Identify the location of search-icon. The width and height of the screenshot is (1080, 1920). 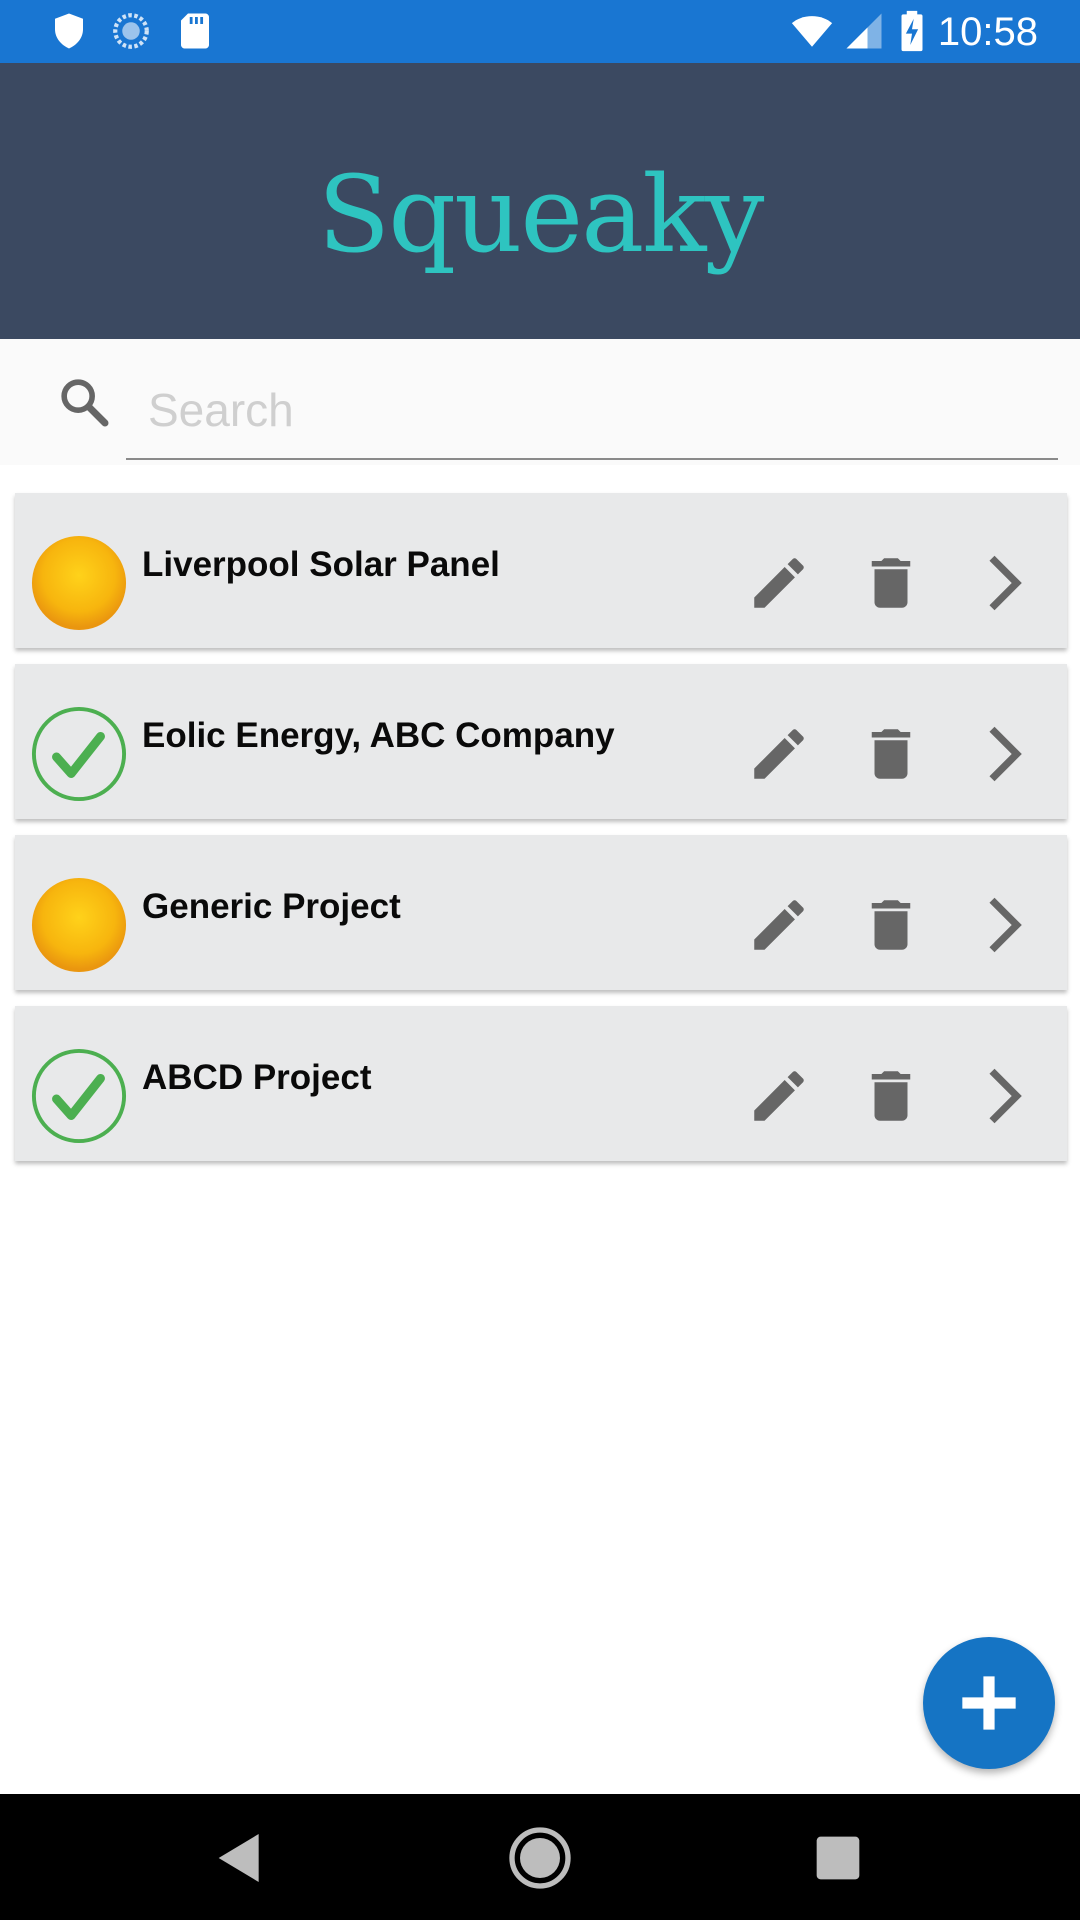
(85, 403).